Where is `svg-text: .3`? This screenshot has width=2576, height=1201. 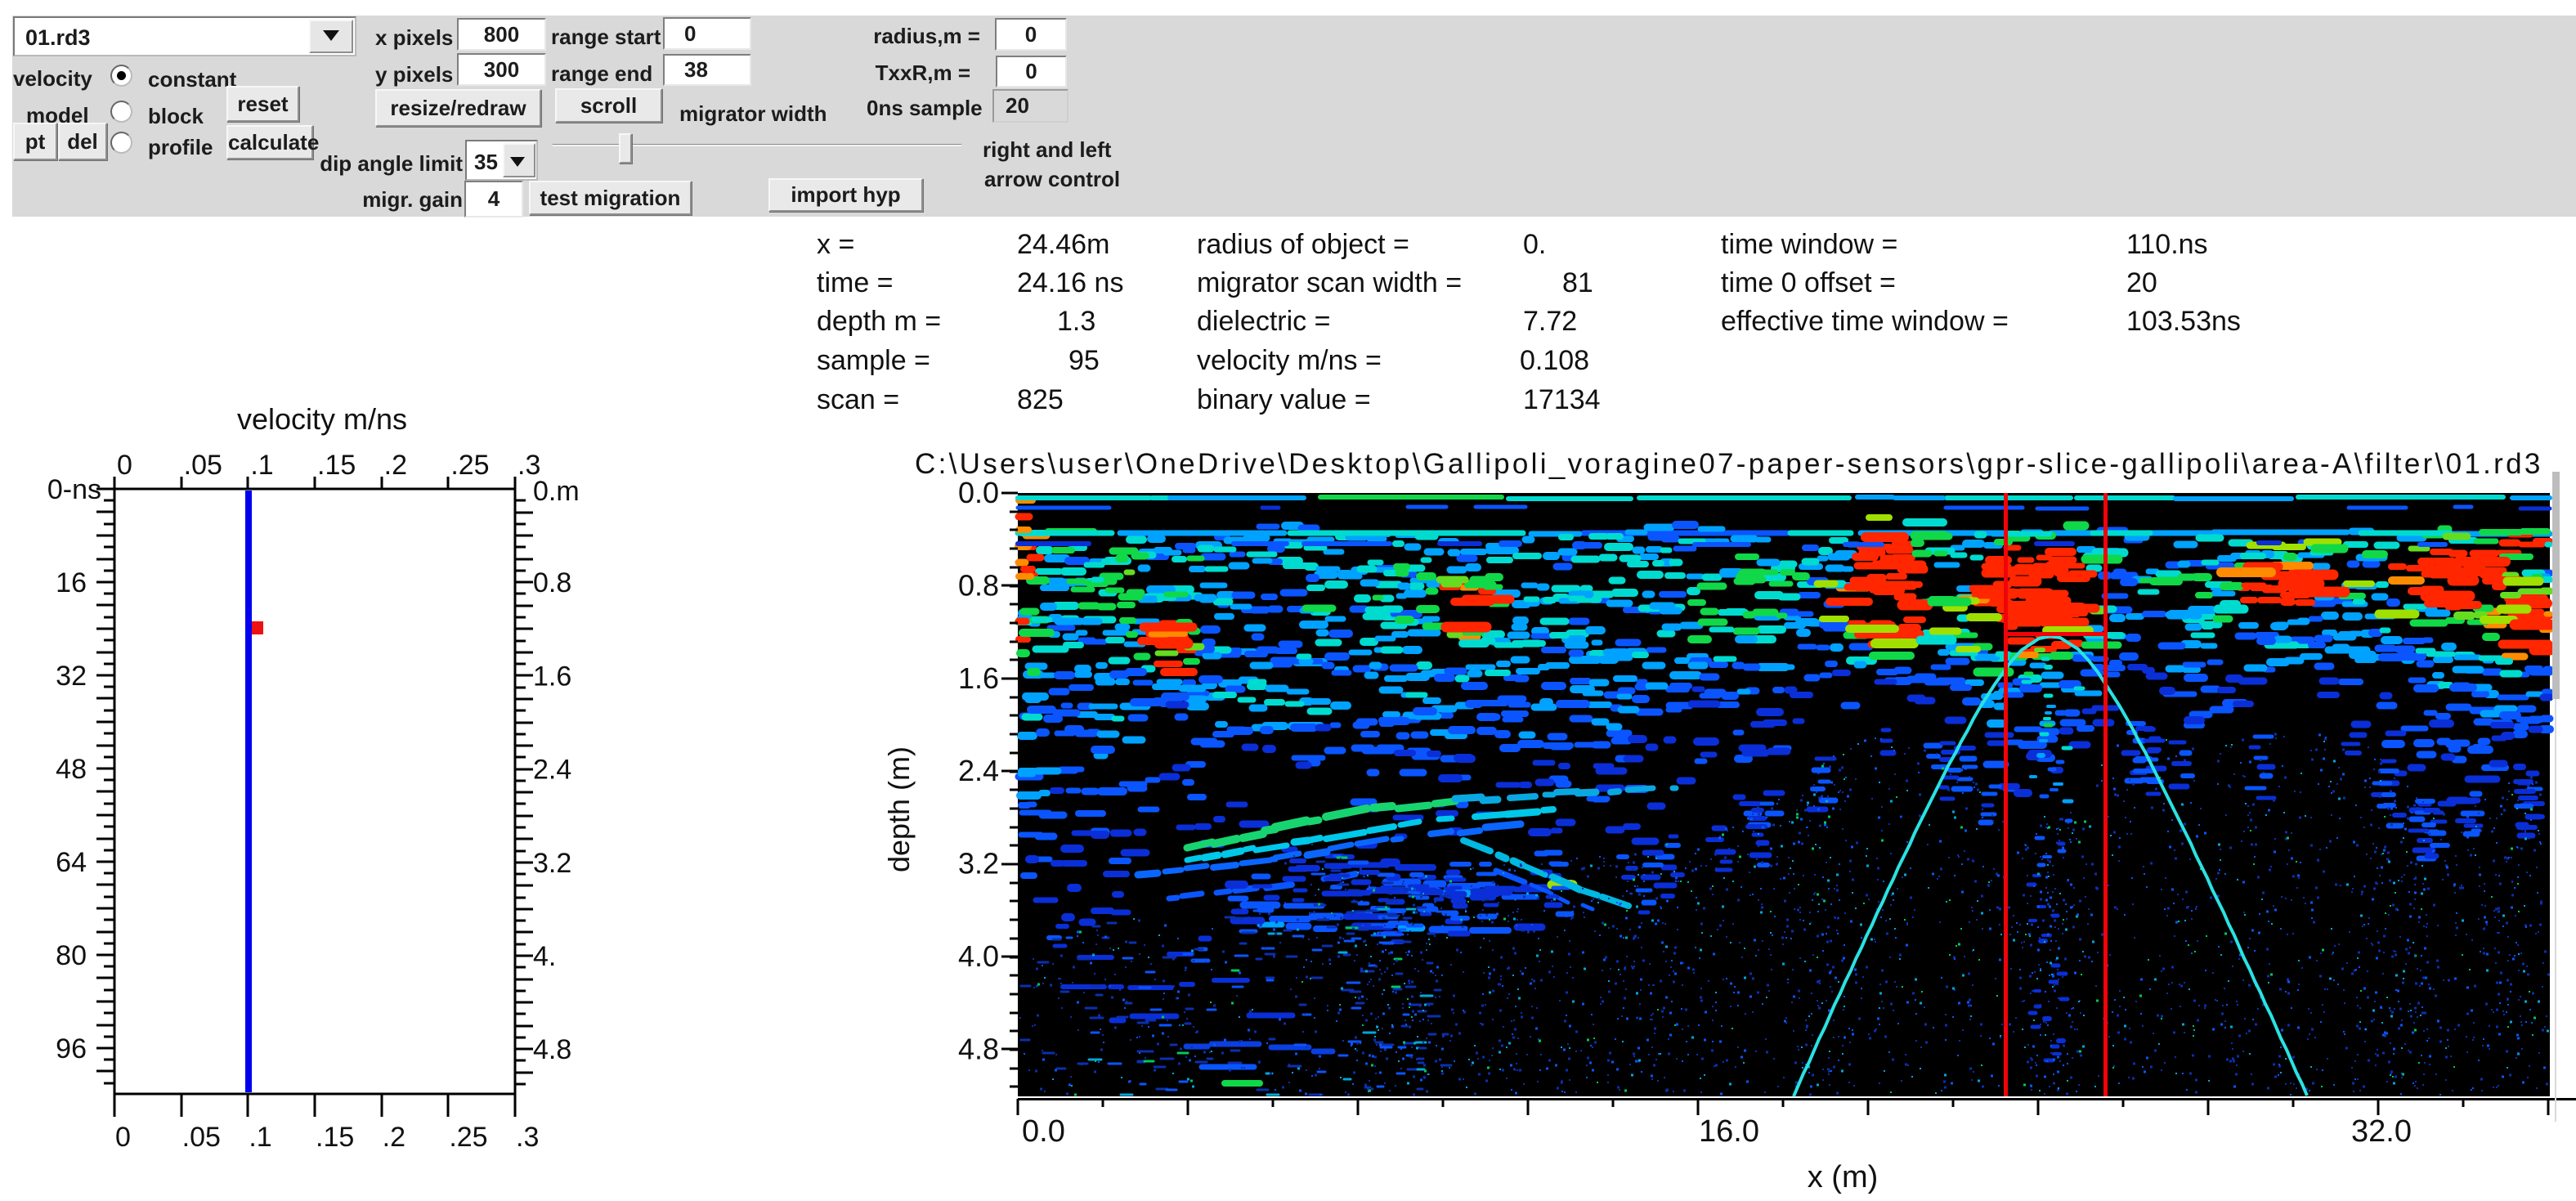
svg-text: .3 is located at coordinates (527, 1137).